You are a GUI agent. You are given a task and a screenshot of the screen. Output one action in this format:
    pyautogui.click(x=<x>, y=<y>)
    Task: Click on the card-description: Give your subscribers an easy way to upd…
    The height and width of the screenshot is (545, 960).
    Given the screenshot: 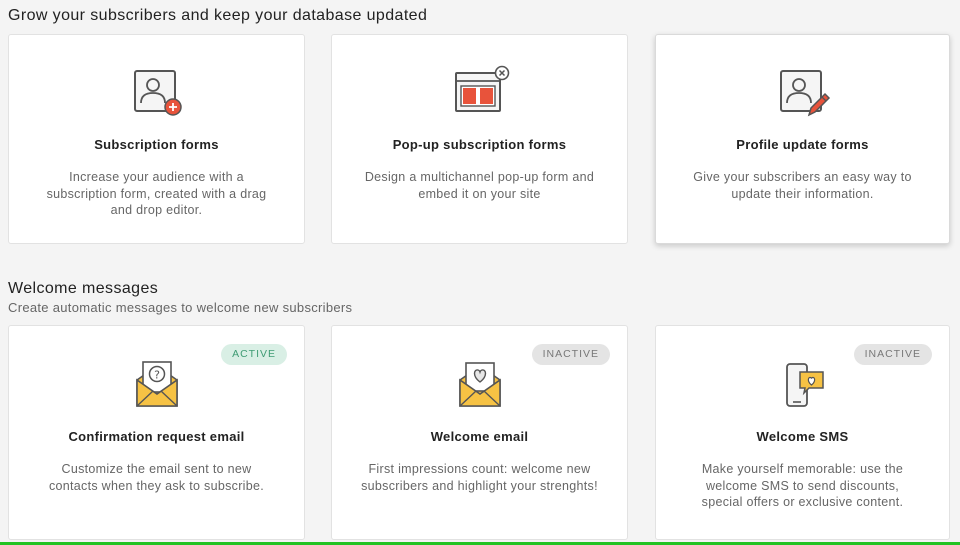 What is the action you would take?
    pyautogui.click(x=802, y=185)
    